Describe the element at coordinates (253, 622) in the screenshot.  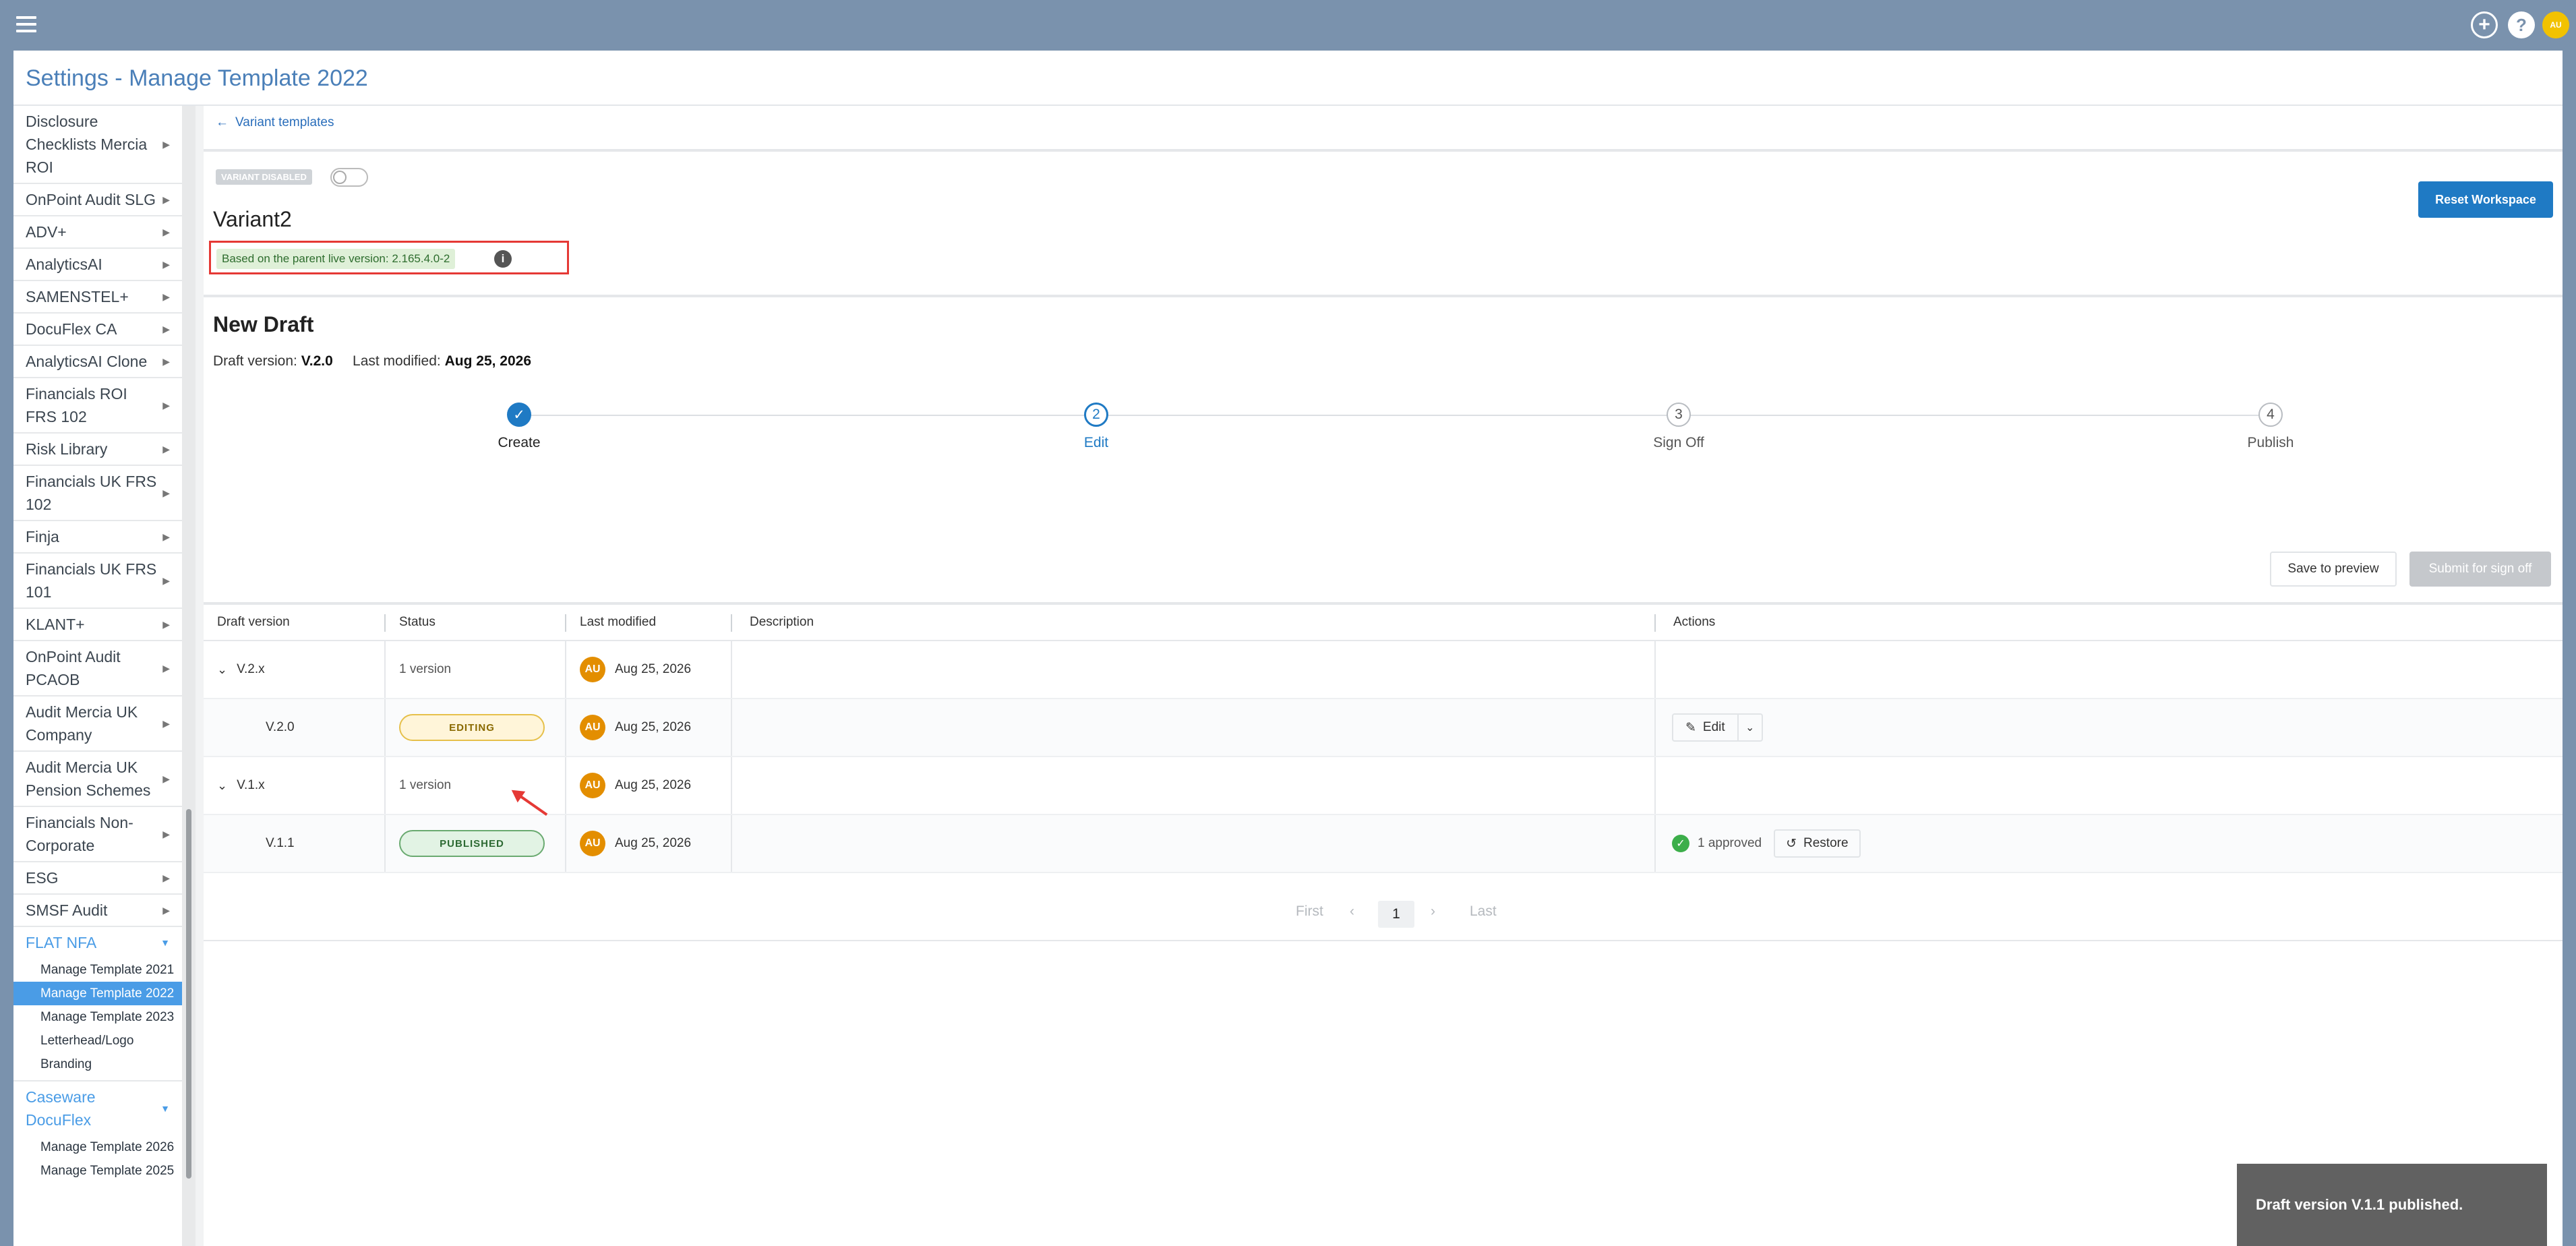
I see `column-header: Draft version` at that location.